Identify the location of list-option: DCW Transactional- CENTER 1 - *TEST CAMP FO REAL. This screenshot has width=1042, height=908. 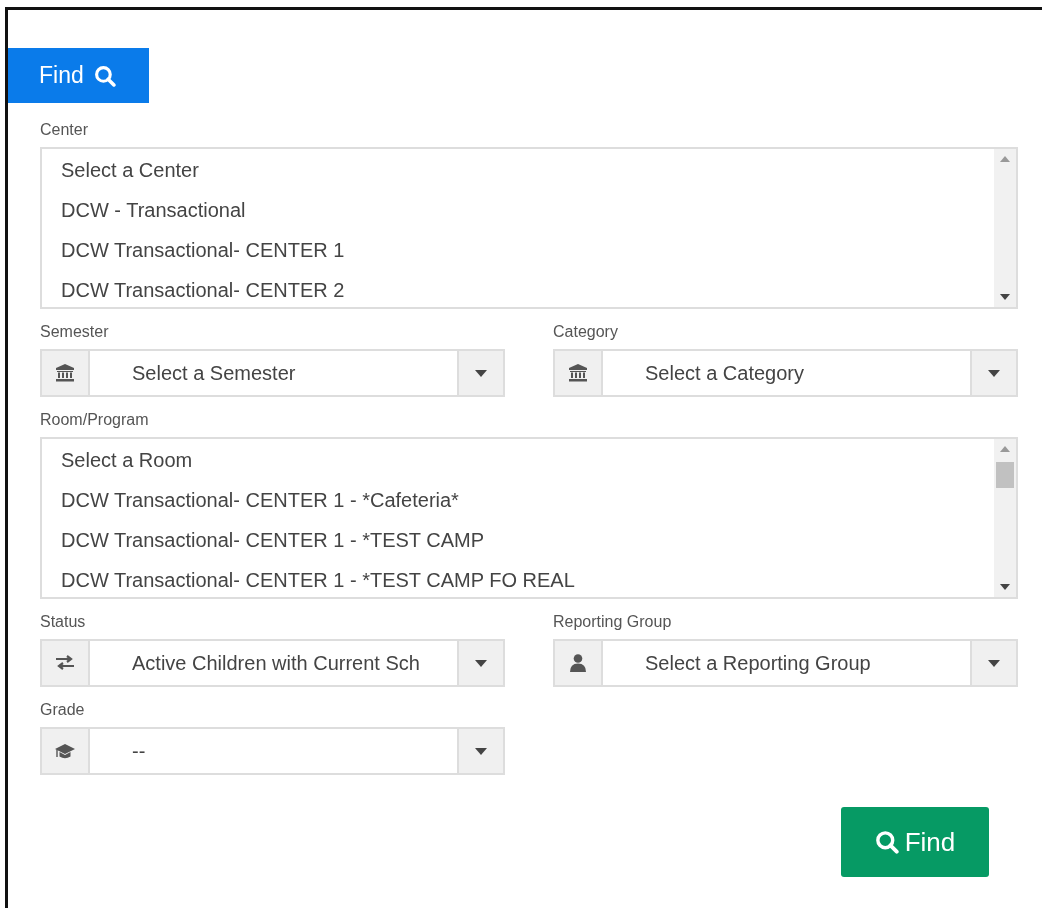
(527, 580).